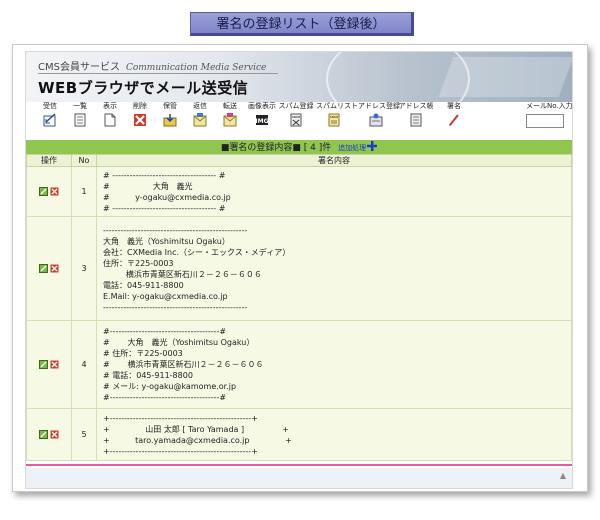  Describe the element at coordinates (79, 67) in the screenshot. I see `service-name-jp: CMS会員サービス` at that location.